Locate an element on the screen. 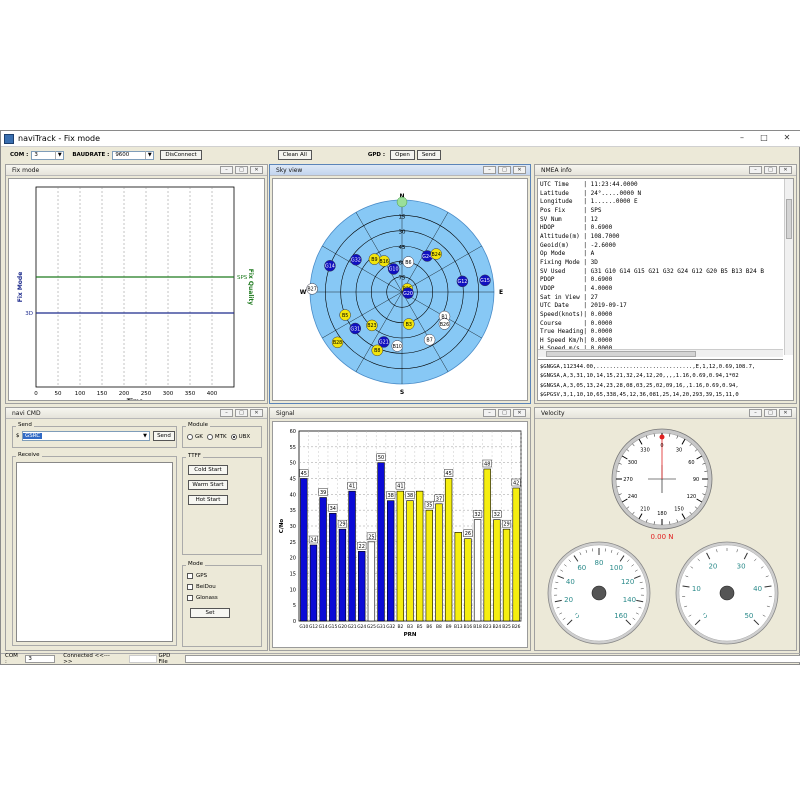  bar-data-label: 50 is located at coordinates (381, 458).